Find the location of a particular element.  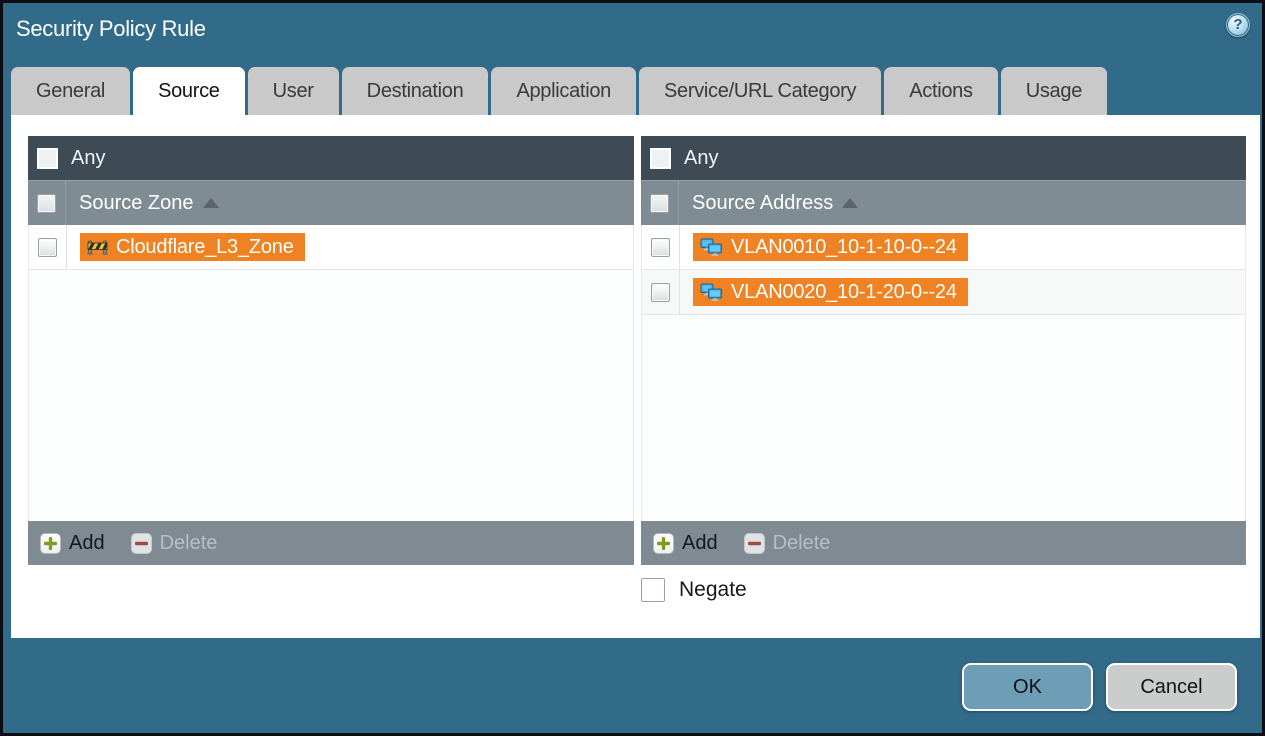

tab-source: Source is located at coordinates (189, 91).